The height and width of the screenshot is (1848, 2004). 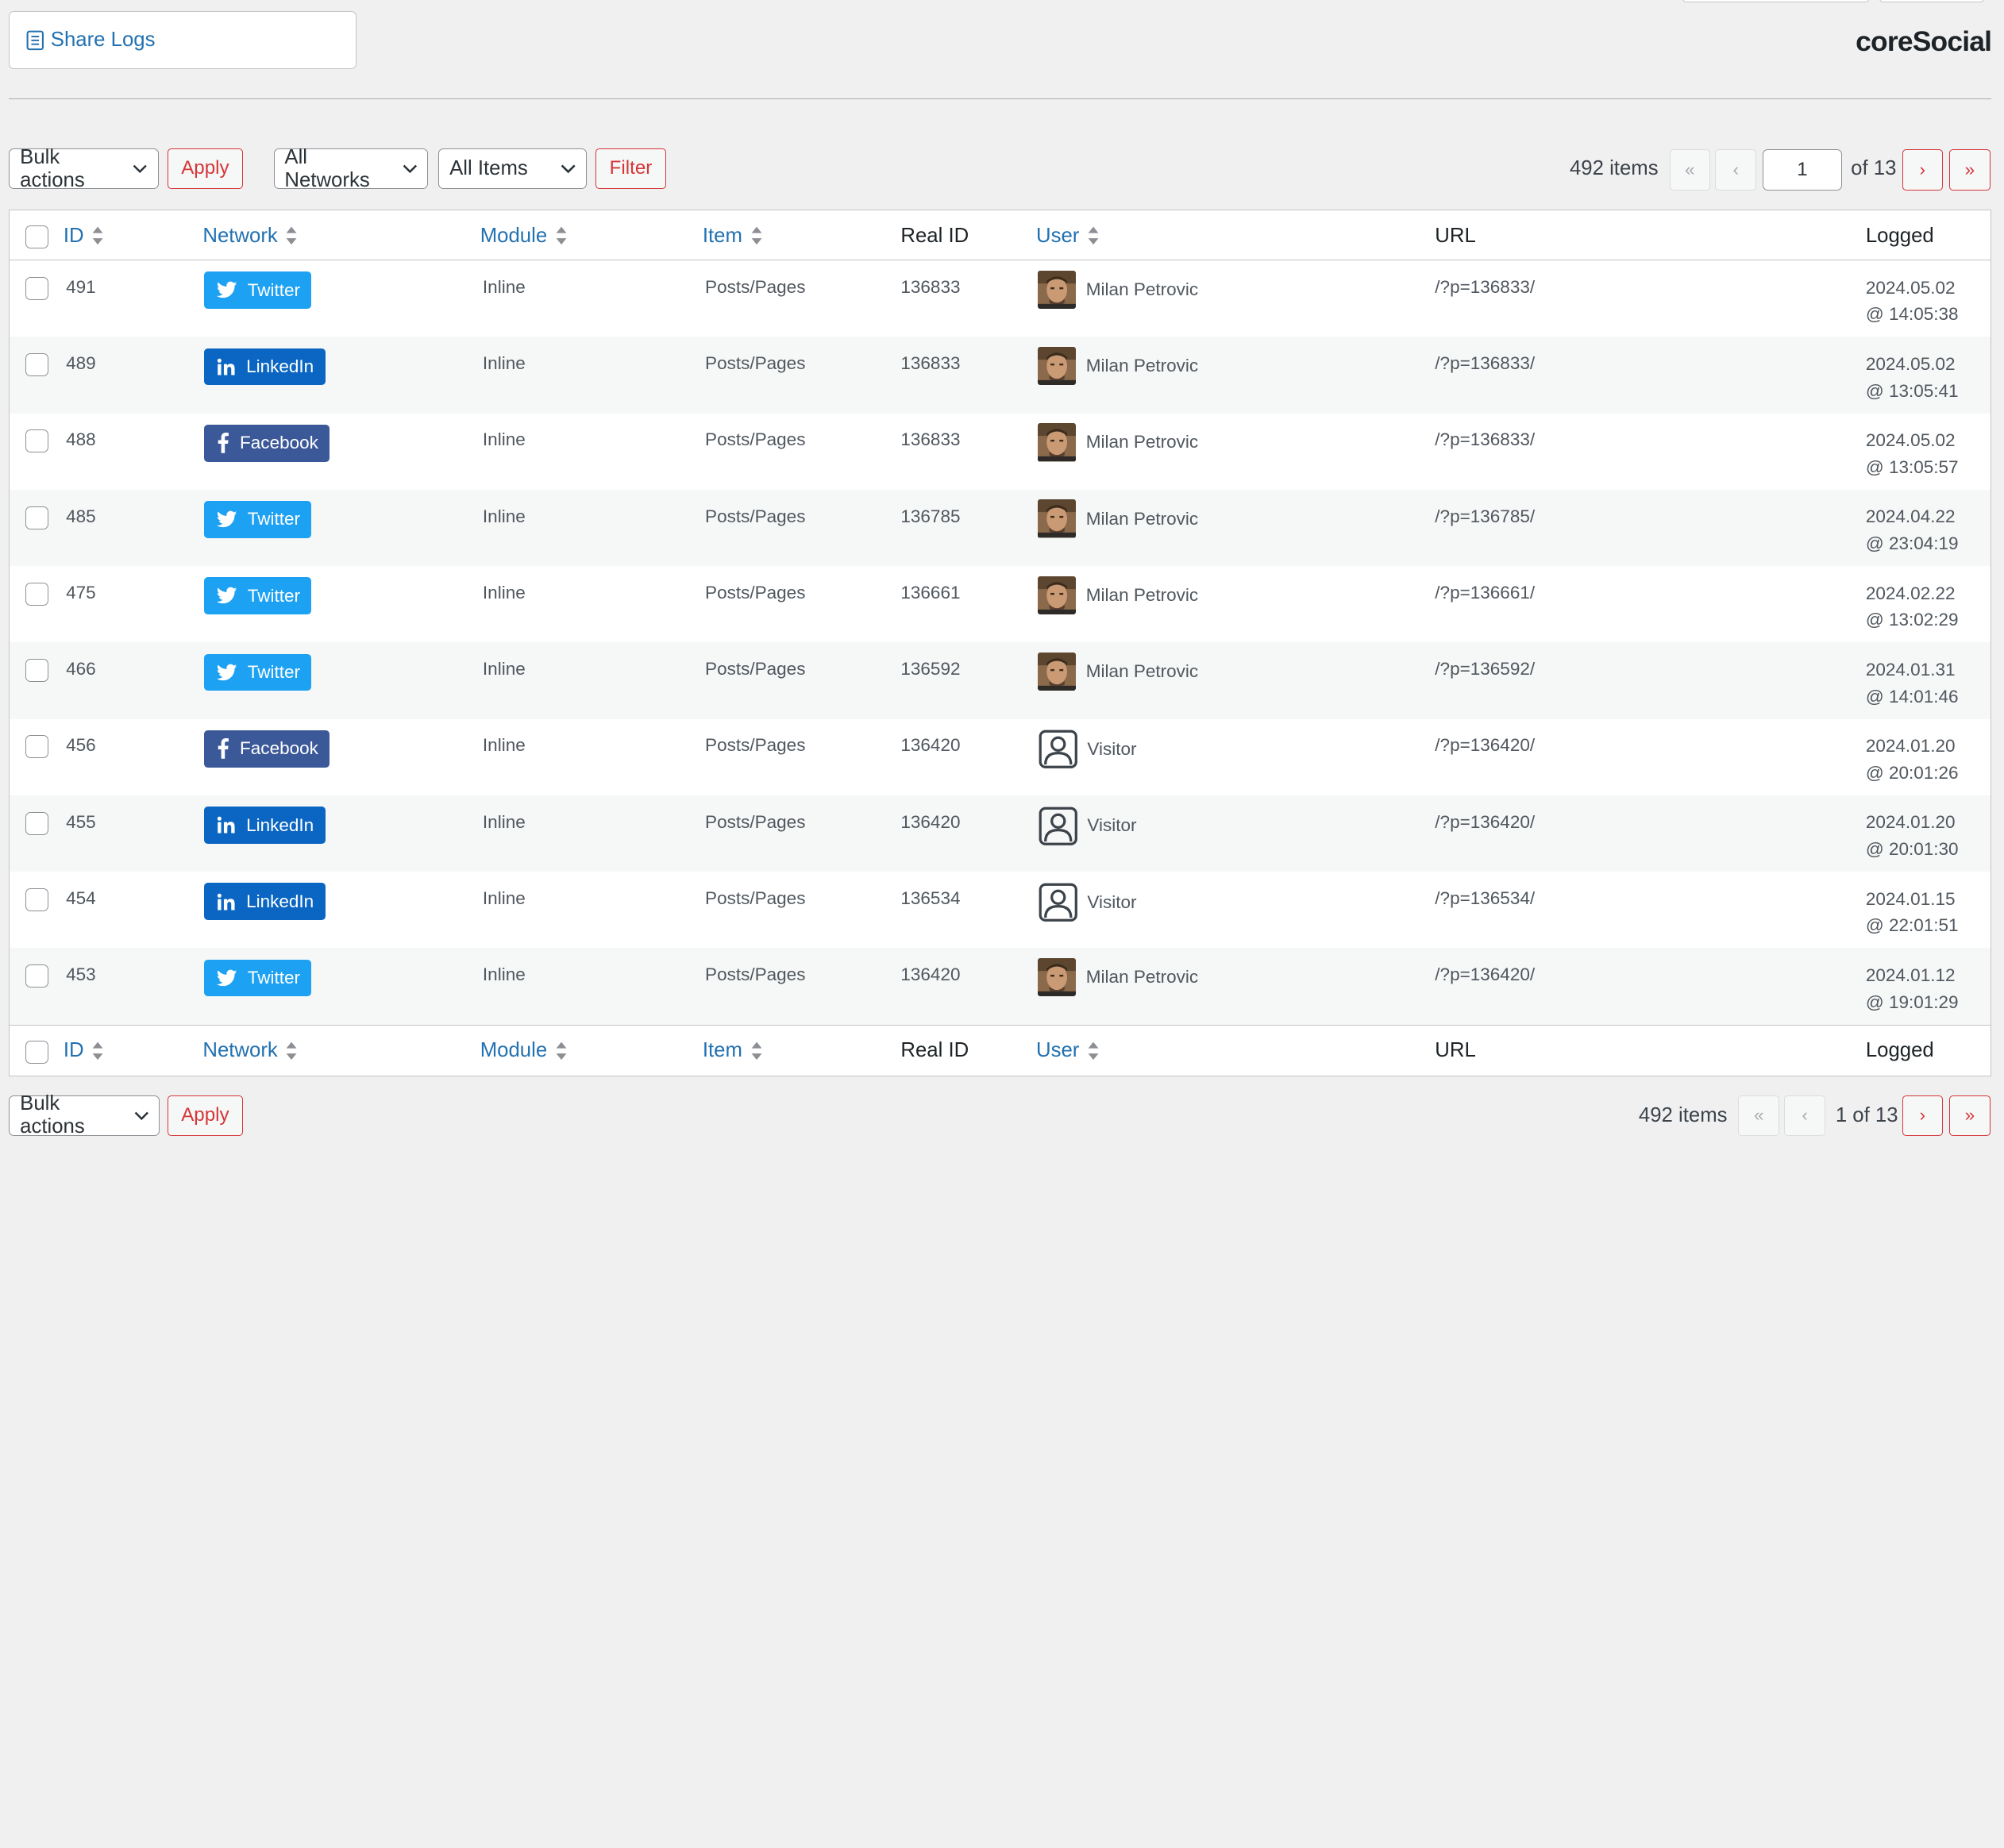 What do you see at coordinates (73, 235) in the screenshot?
I see `column-id-label: ID` at bounding box center [73, 235].